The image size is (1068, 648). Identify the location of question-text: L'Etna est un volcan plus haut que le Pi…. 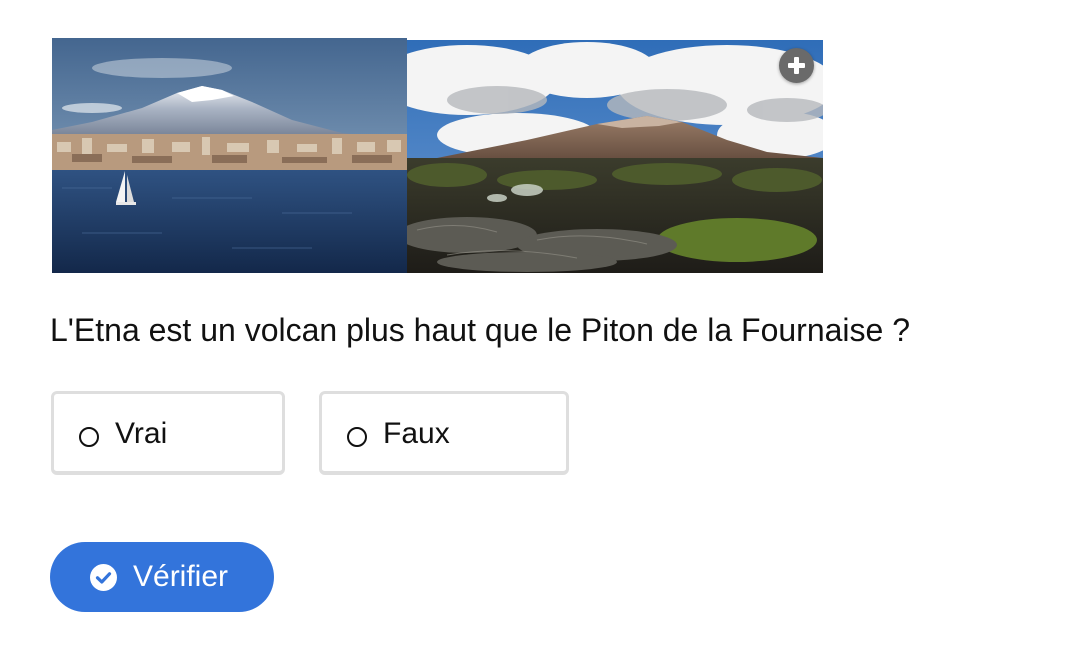
(480, 330).